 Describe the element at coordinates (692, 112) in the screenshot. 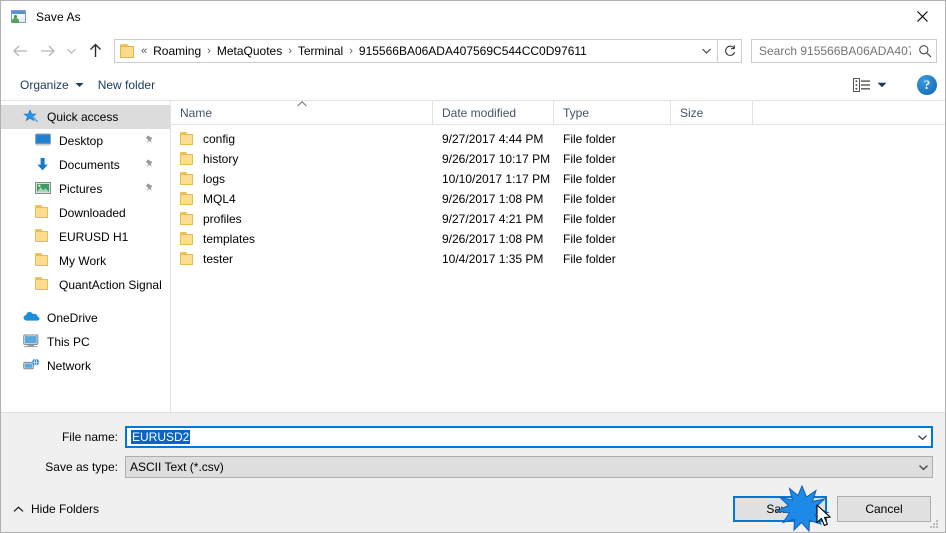

I see `column-header-label: Size` at that location.